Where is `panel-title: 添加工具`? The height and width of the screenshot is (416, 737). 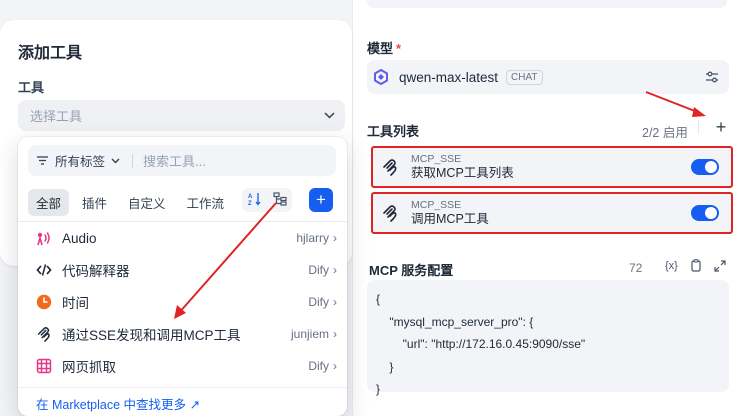
panel-title: 添加工具 is located at coordinates (50, 53).